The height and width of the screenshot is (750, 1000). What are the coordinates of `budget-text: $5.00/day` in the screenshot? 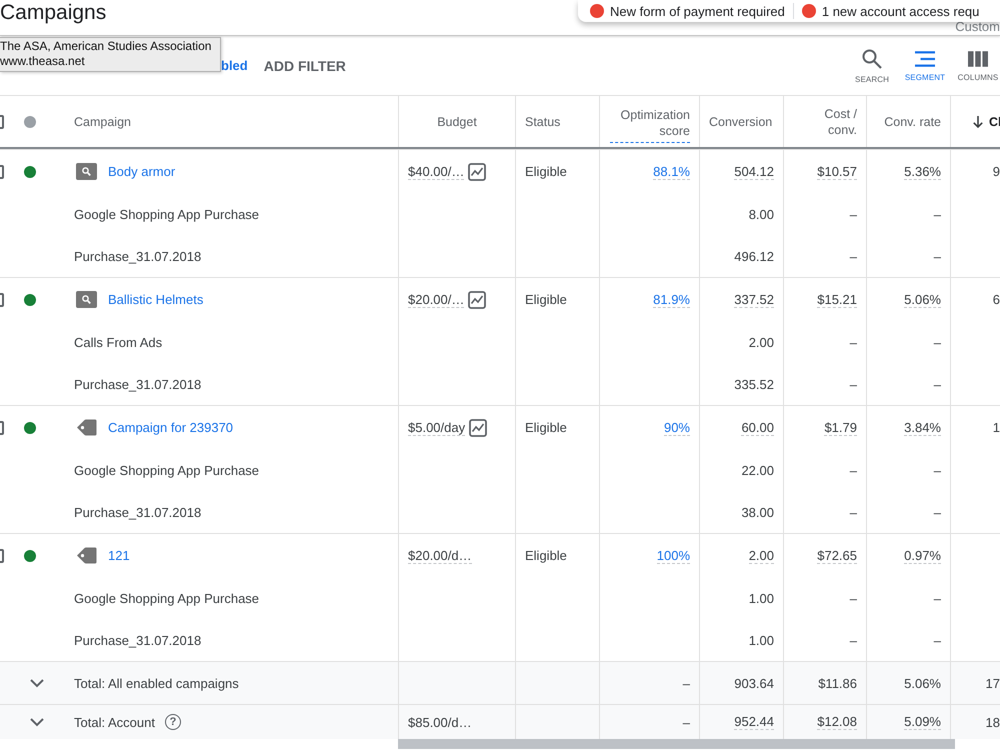 It's located at (437, 428).